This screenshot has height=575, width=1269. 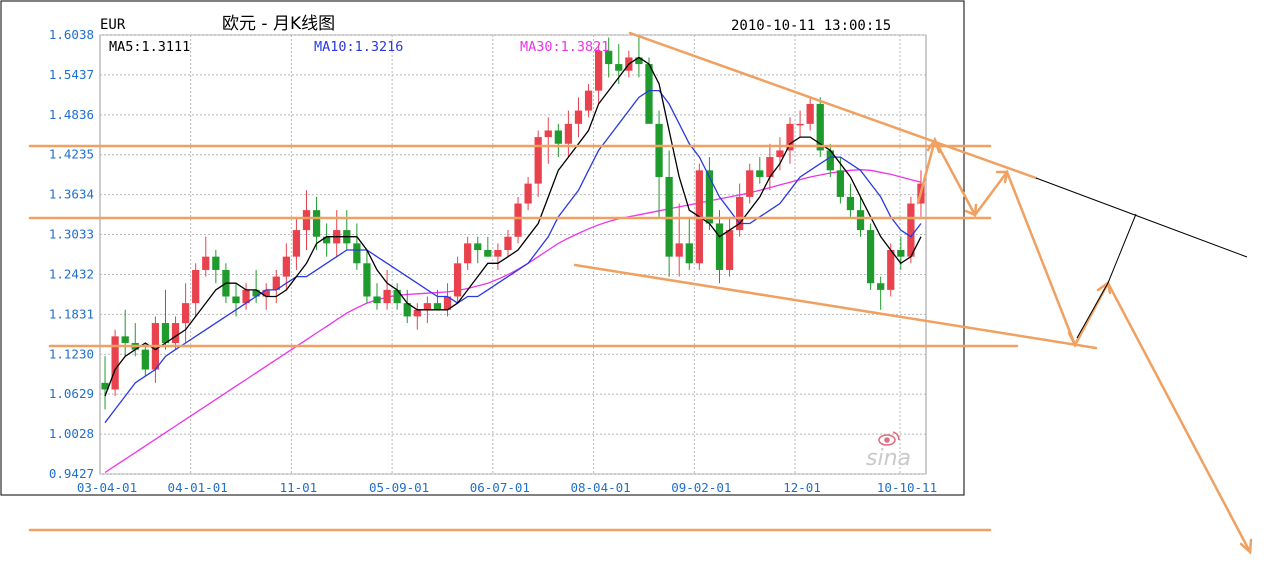 I want to click on x-tick-label: 05-09-01, so click(x=399, y=487).